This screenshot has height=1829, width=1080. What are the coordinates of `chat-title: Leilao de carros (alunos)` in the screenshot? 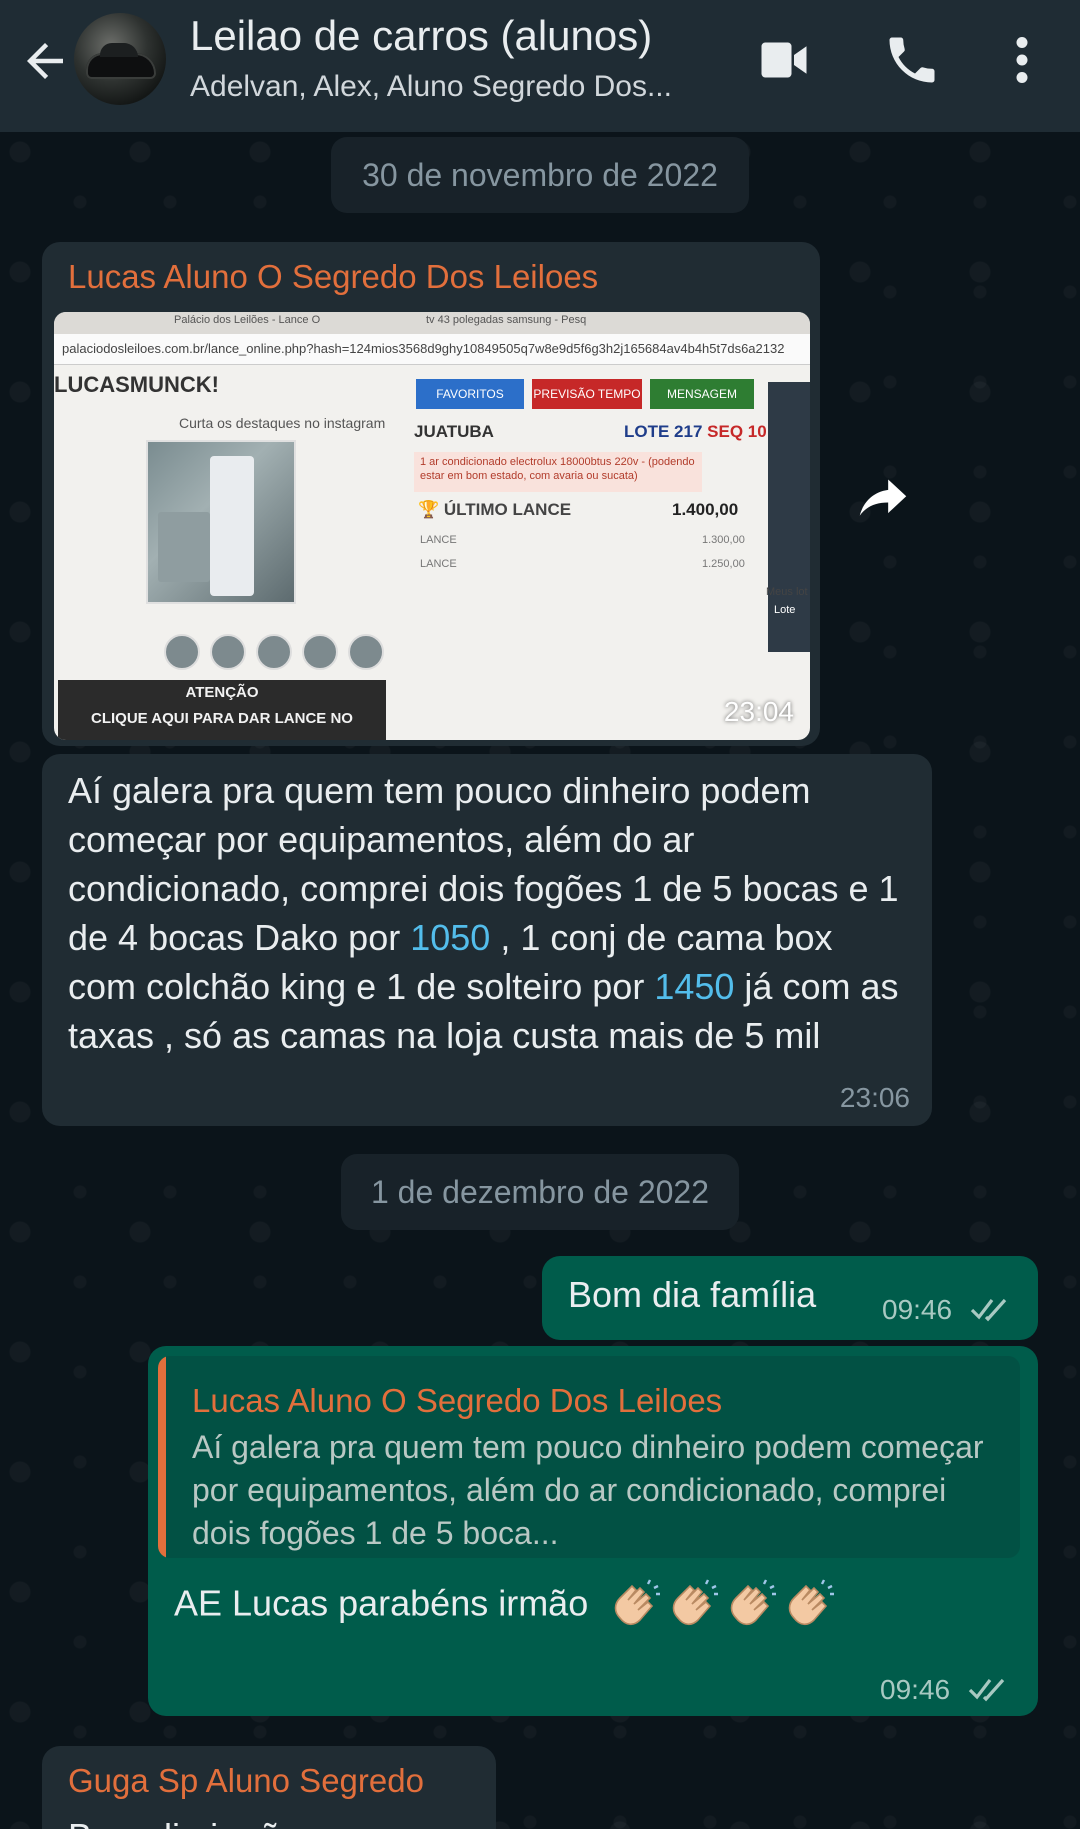 It's located at (421, 36).